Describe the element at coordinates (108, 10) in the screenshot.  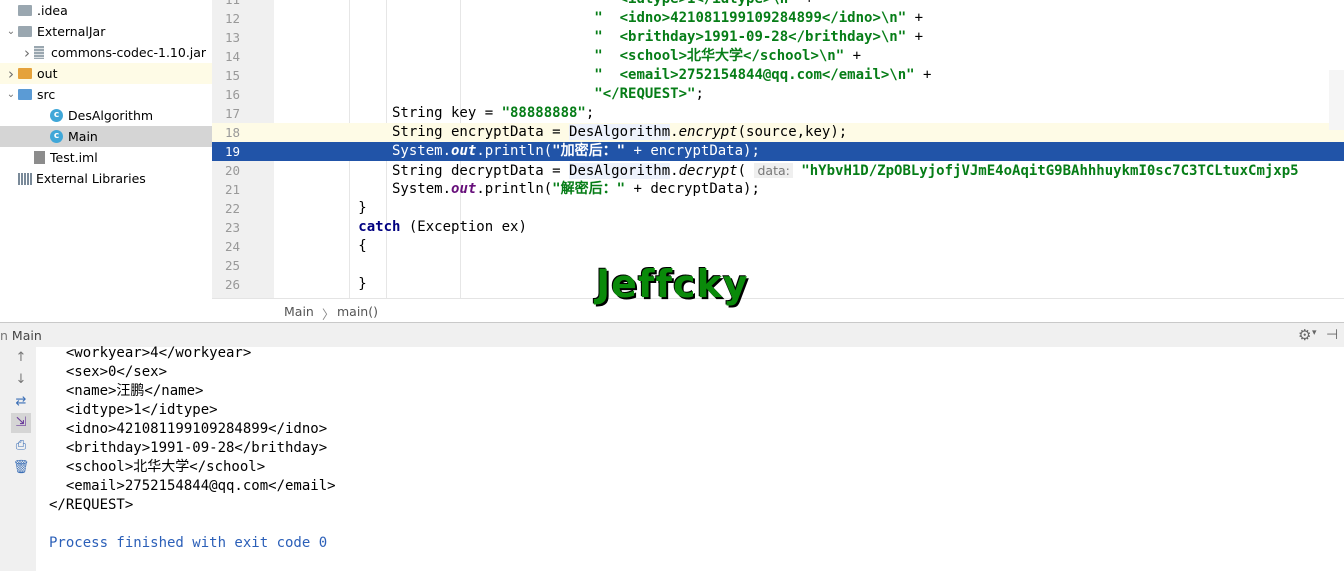
I see `tree-item: .idea` at that location.